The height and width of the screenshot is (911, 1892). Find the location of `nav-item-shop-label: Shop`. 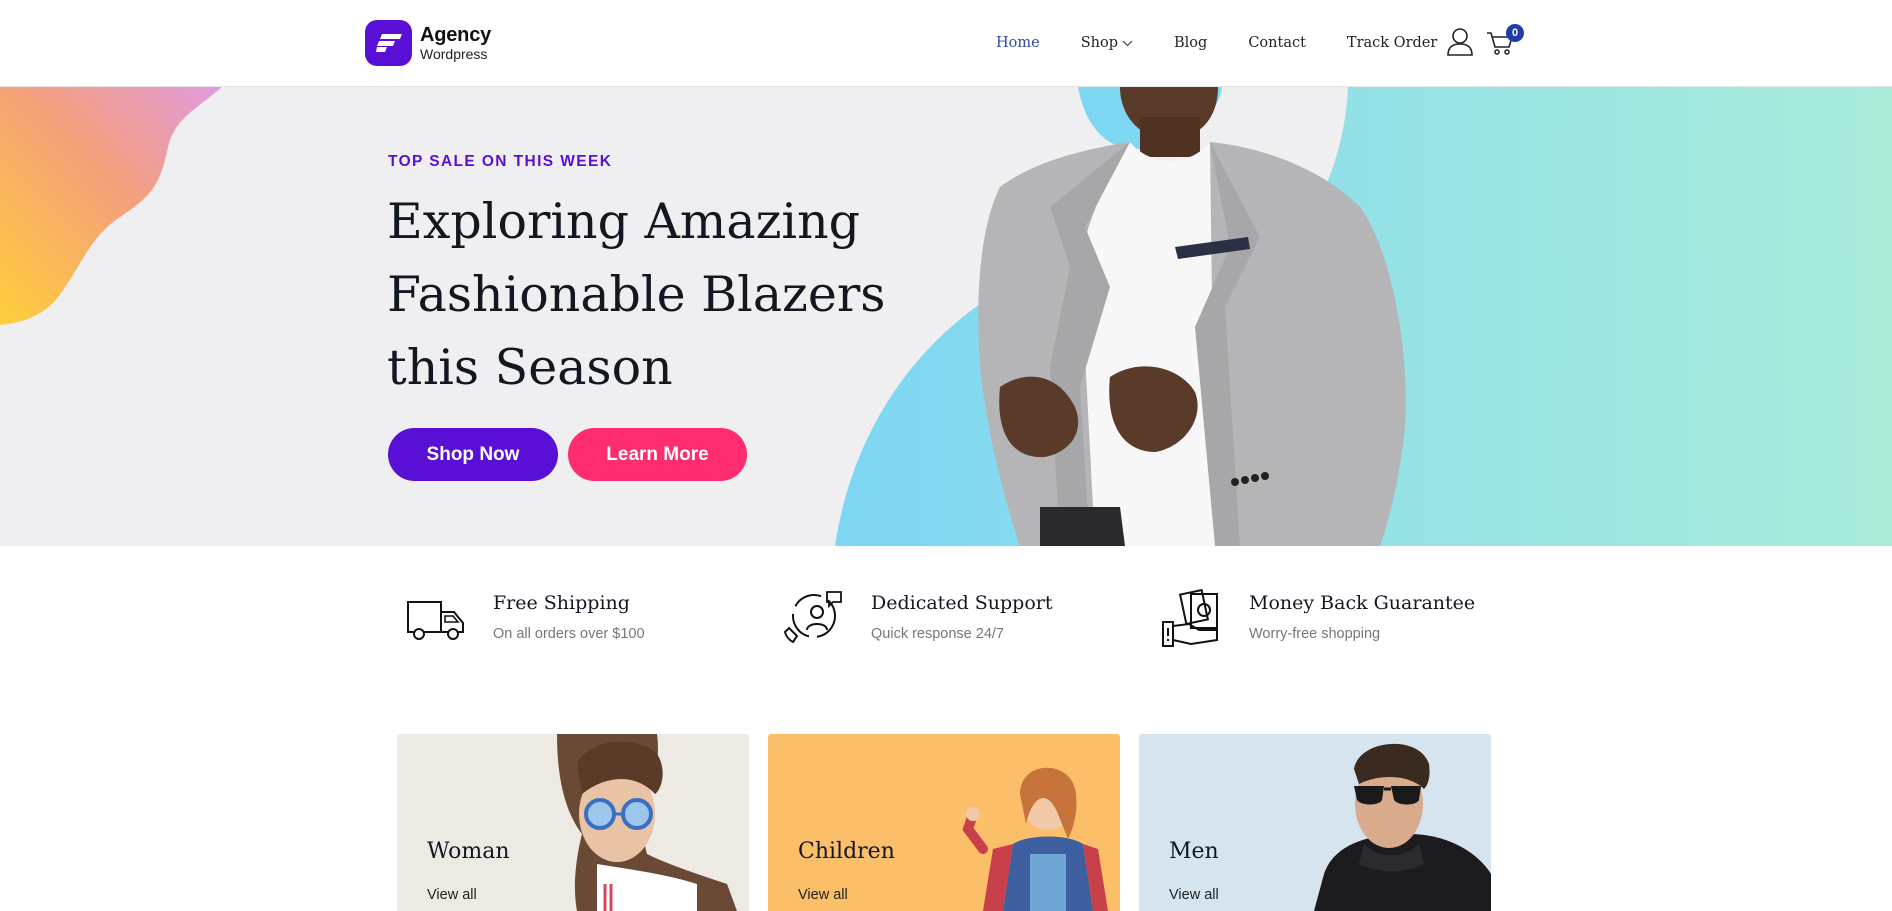

nav-item-shop-label: Shop is located at coordinates (1099, 43).